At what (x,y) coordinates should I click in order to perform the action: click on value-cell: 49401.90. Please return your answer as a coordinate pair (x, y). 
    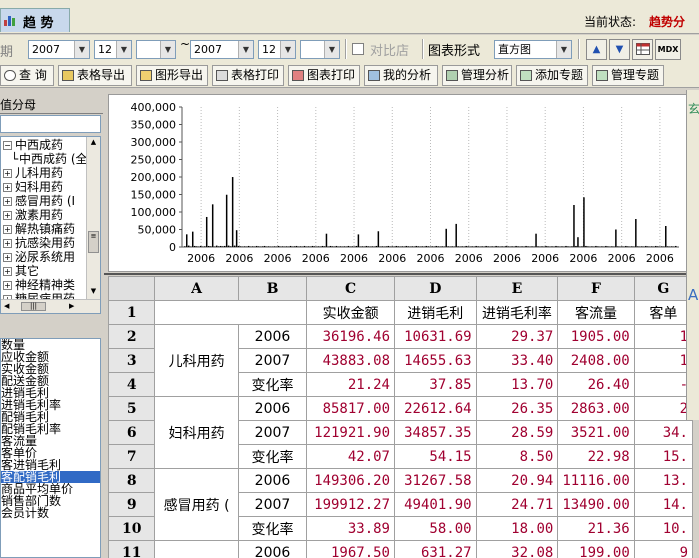
    Looking at the image, I should click on (435, 504).